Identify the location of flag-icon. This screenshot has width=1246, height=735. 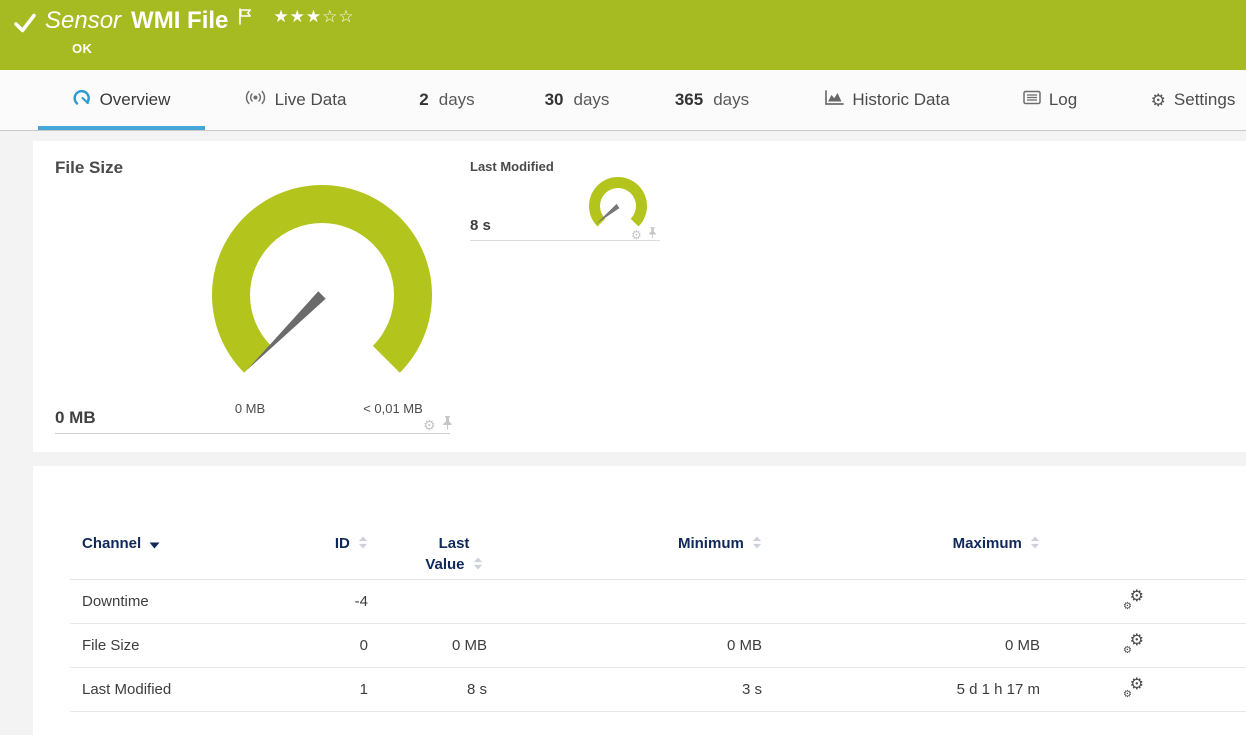
(245, 19).